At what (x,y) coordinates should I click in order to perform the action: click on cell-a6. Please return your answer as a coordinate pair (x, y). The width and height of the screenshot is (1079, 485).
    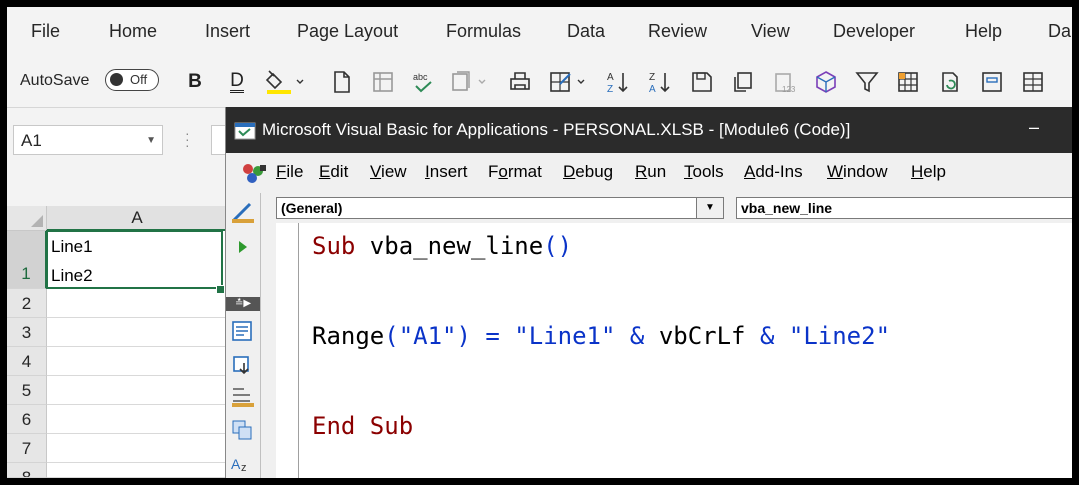
    Looking at the image, I should click on (137, 419).